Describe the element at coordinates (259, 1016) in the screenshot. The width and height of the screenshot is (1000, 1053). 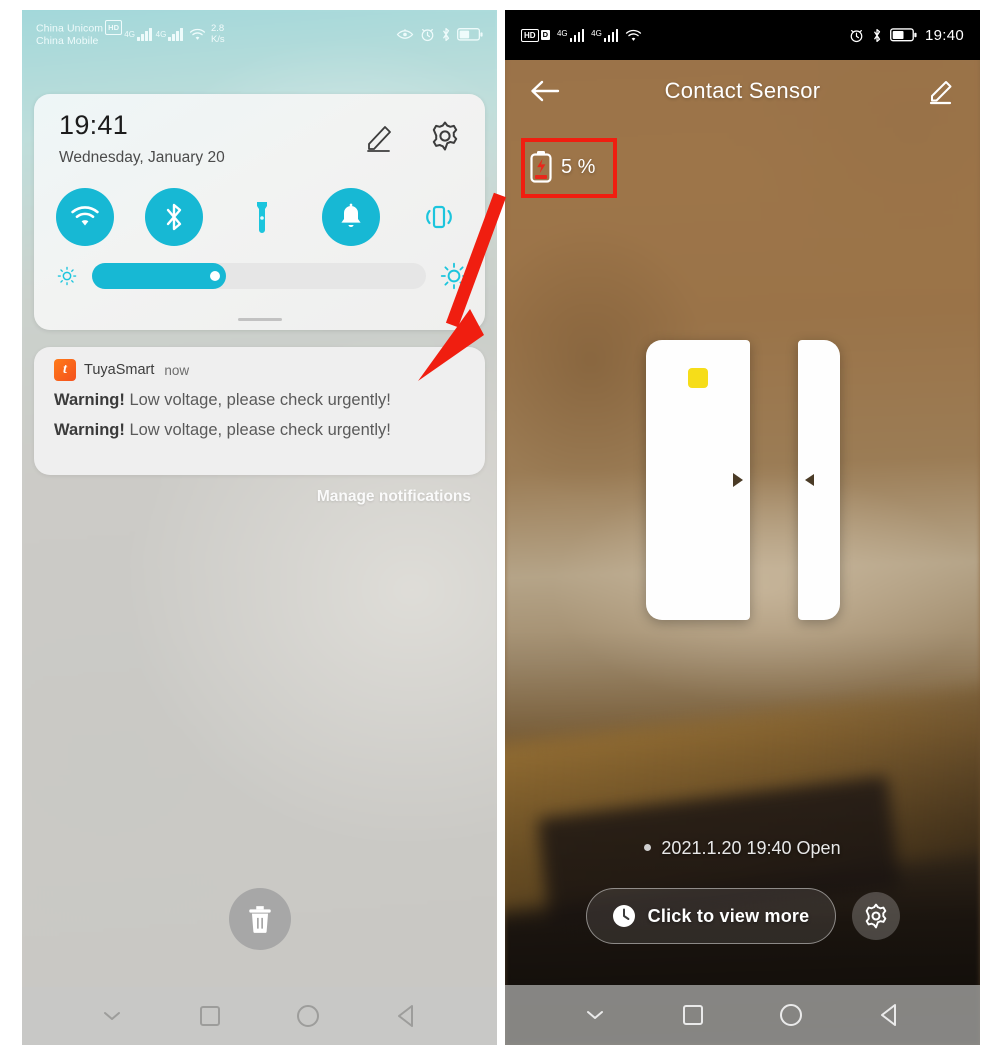
I see `left-navigation-bar` at that location.